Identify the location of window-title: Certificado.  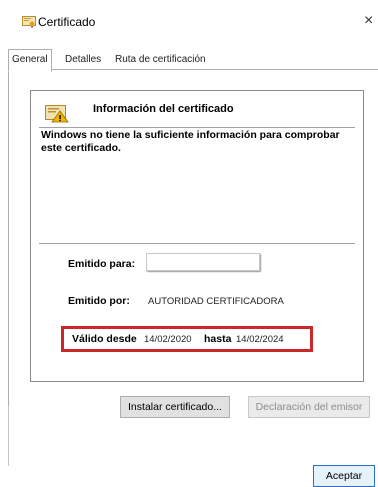
(67, 22).